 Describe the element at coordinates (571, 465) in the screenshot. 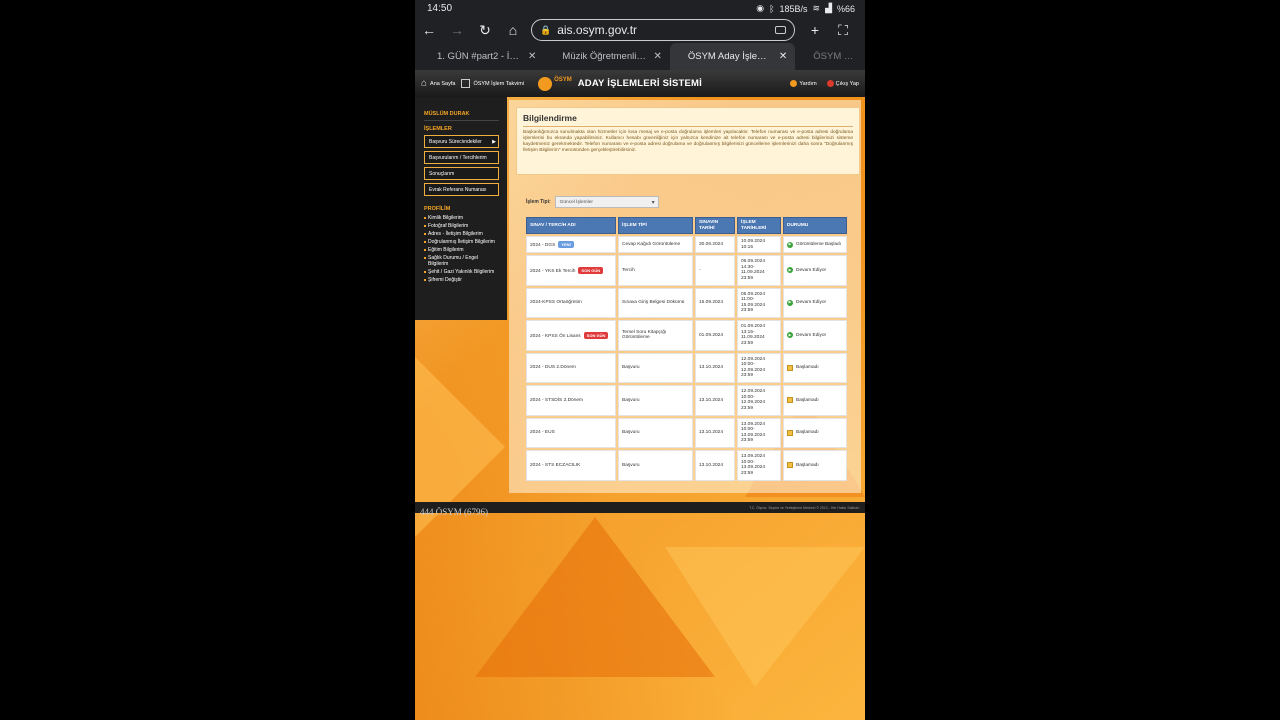

I see `exam-name-cell: 2024 - STS ECZACILIK` at that location.